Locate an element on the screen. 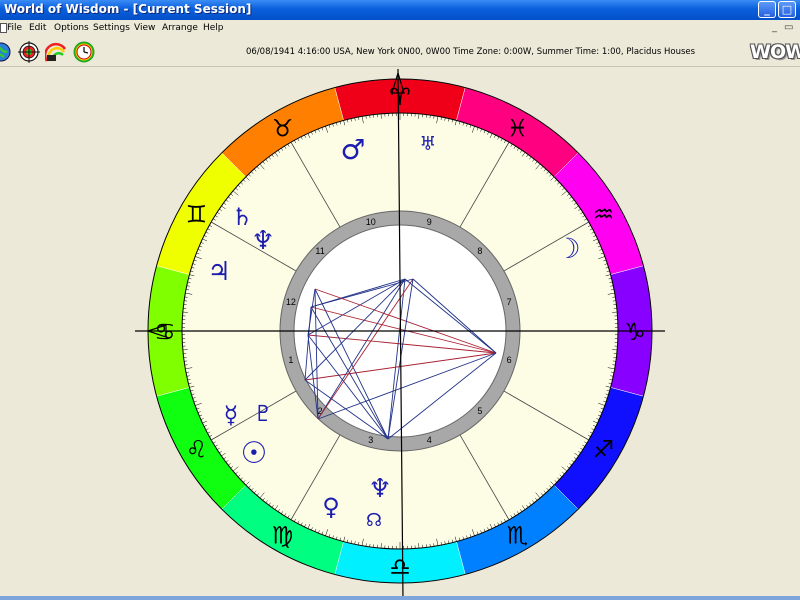  logo-text: WOW is located at coordinates (775, 51).